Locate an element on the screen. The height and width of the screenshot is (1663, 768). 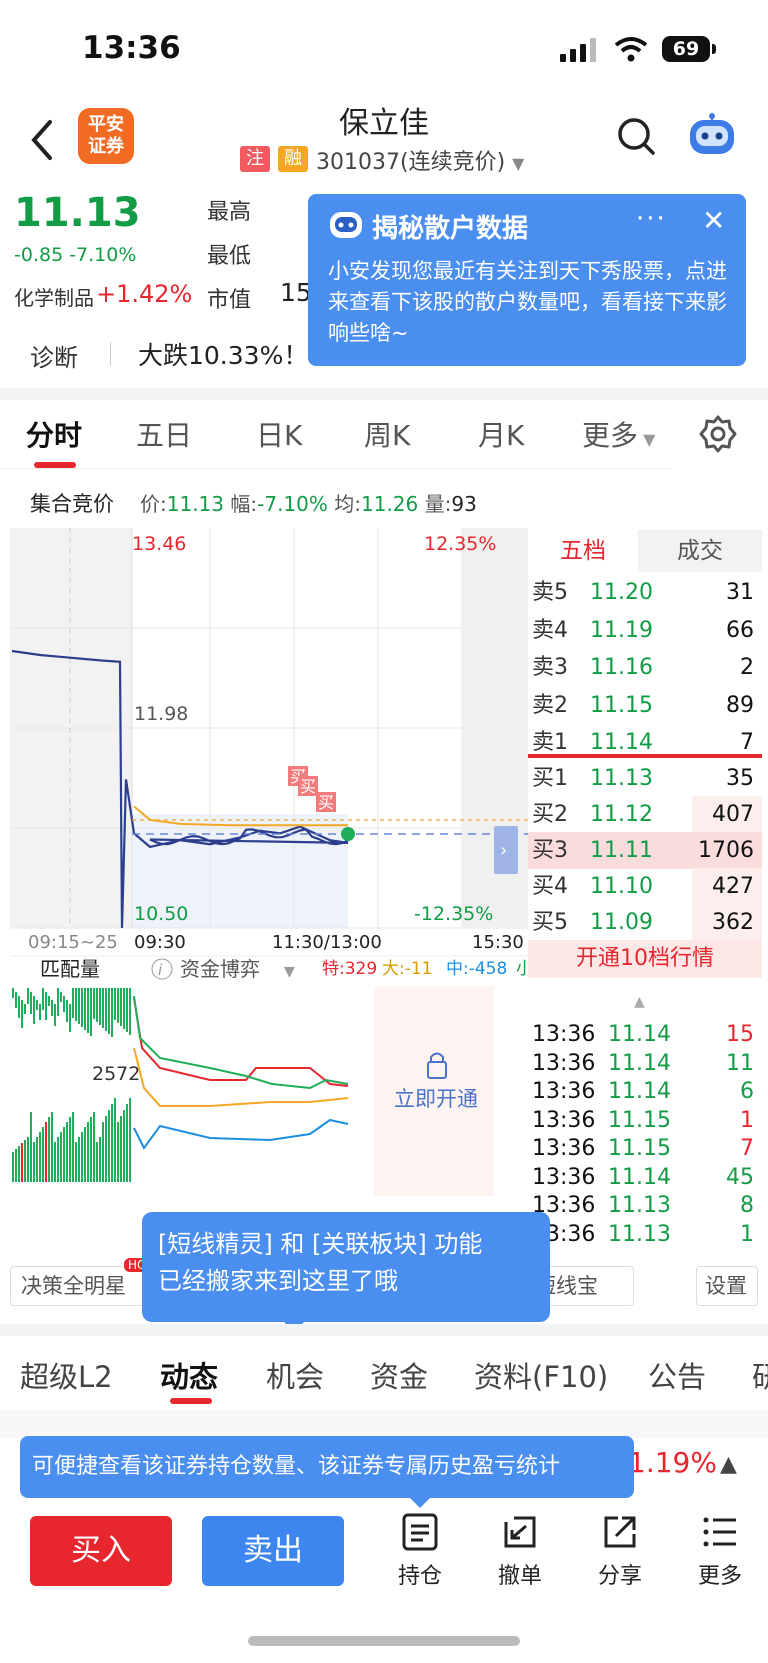
tab-monthly-k: 月K is located at coordinates (501, 434).